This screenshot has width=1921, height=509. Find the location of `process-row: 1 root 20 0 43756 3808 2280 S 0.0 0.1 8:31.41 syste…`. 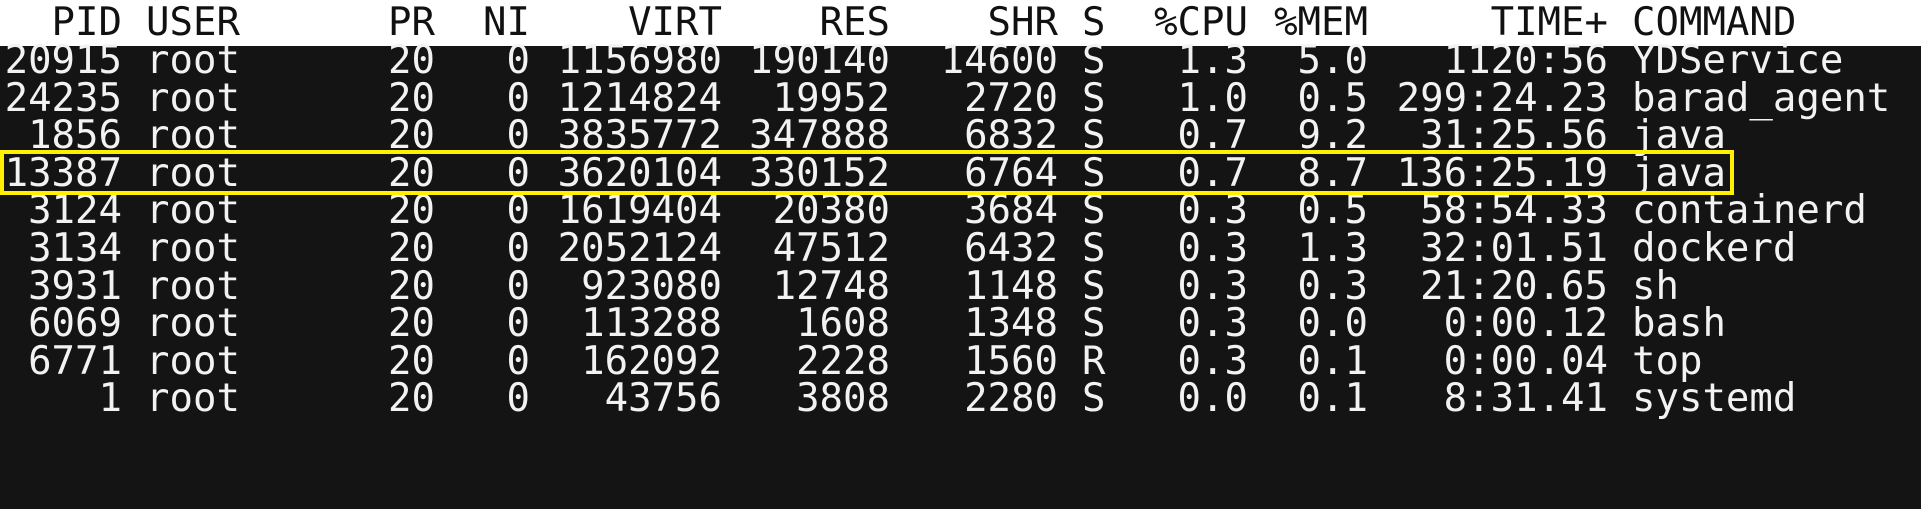

process-row: 1 root 20 0 43756 3808 2280 S 0.0 0.1 8:31.41 syste… is located at coordinates (960, 399).